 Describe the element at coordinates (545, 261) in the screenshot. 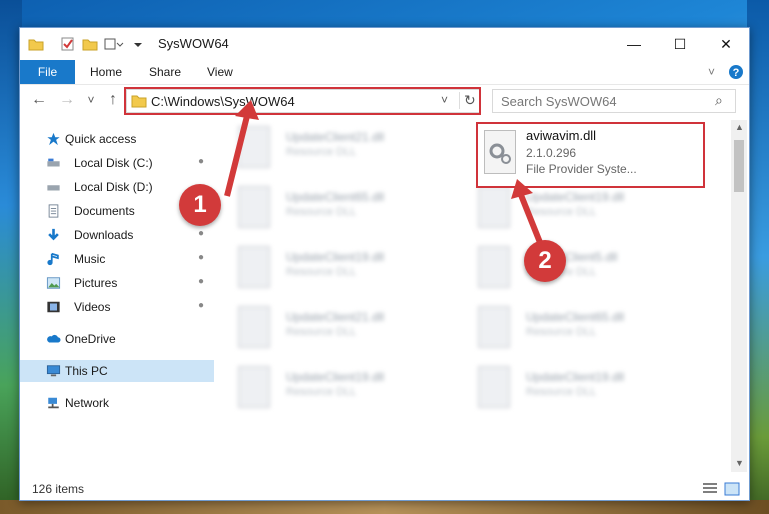

I see `step-badge-2: 2` at that location.